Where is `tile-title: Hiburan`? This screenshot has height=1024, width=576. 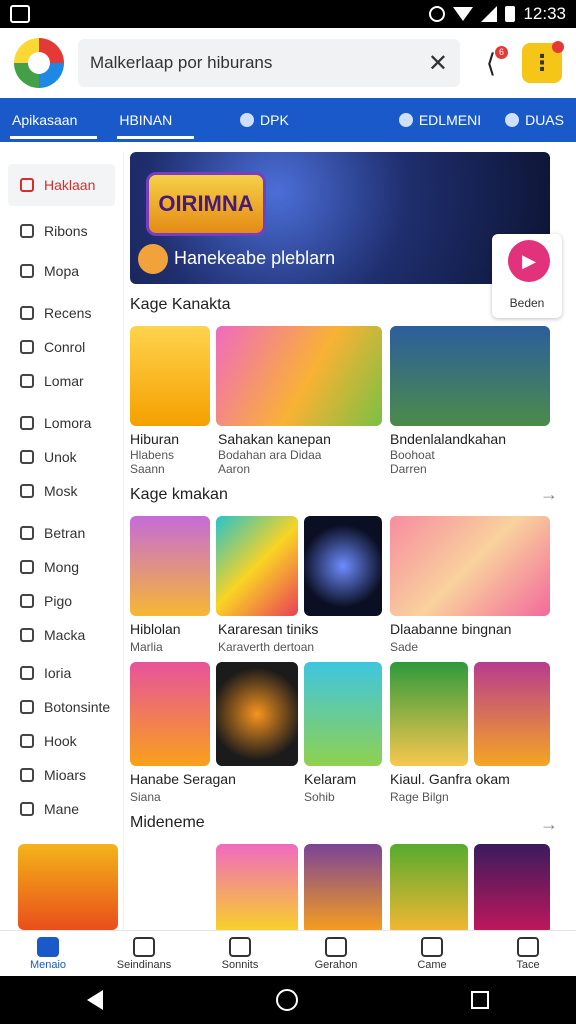
tile-title: Hiburan is located at coordinates (155, 439).